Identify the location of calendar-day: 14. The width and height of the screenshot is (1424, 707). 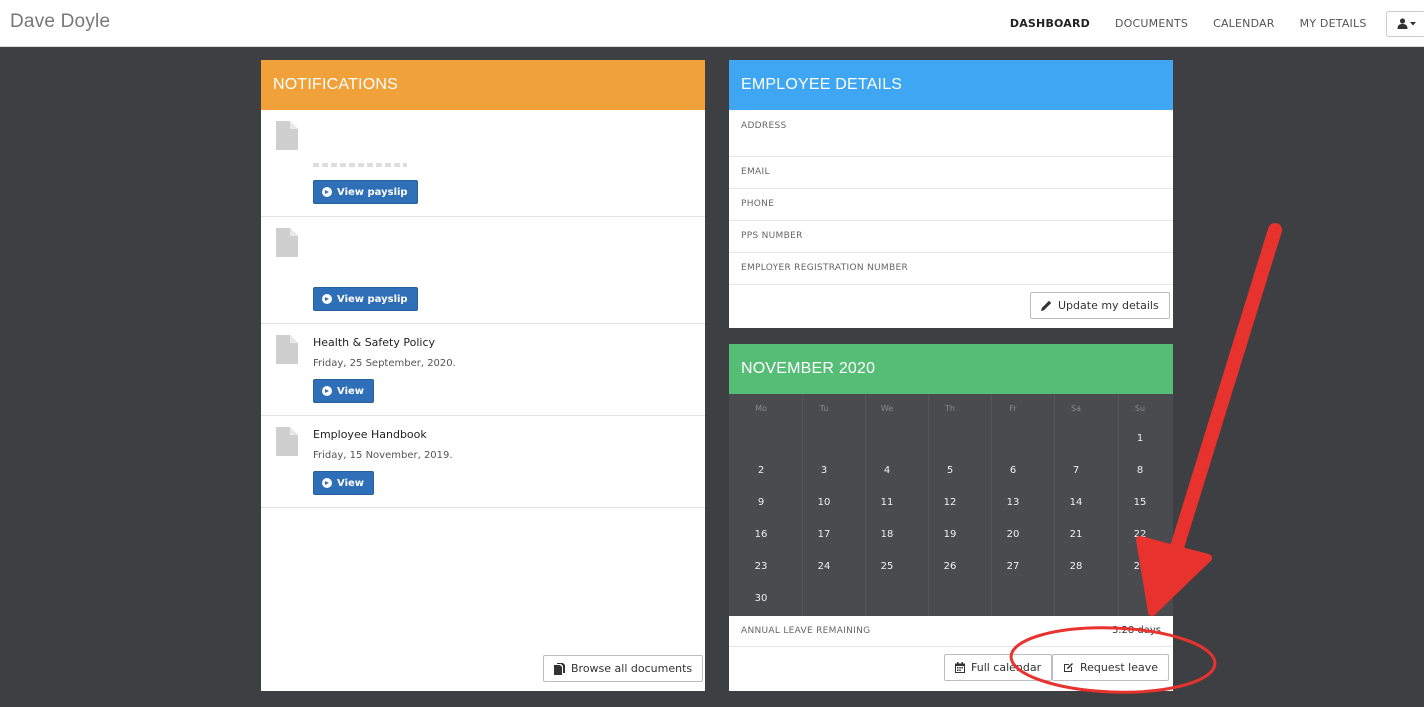
(1076, 502).